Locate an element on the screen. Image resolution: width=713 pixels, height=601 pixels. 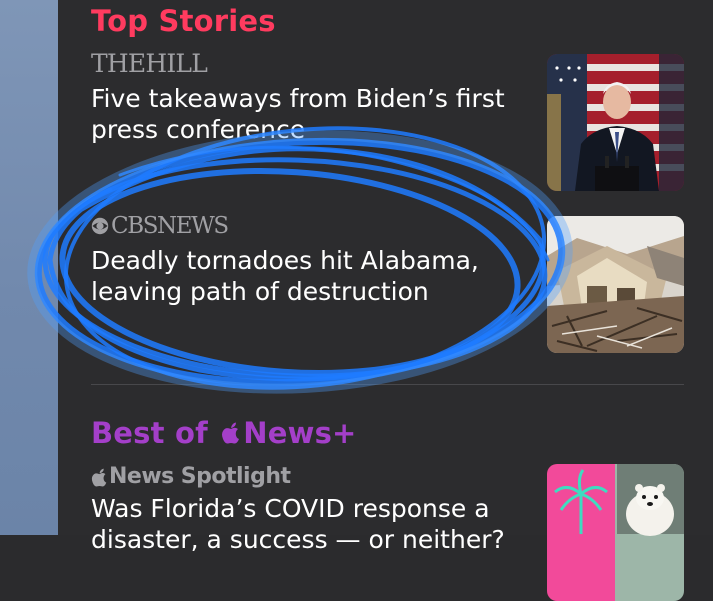
source-name-part2: Spotlight is located at coordinates (235, 476).